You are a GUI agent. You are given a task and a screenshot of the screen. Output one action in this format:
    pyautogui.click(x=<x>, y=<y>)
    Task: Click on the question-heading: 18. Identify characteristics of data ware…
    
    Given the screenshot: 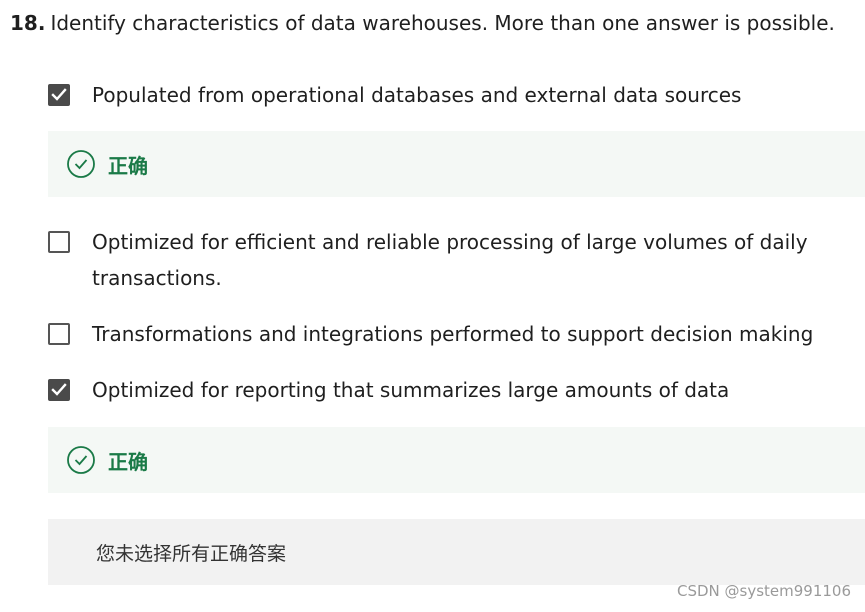 What is the action you would take?
    pyautogui.click(x=422, y=23)
    